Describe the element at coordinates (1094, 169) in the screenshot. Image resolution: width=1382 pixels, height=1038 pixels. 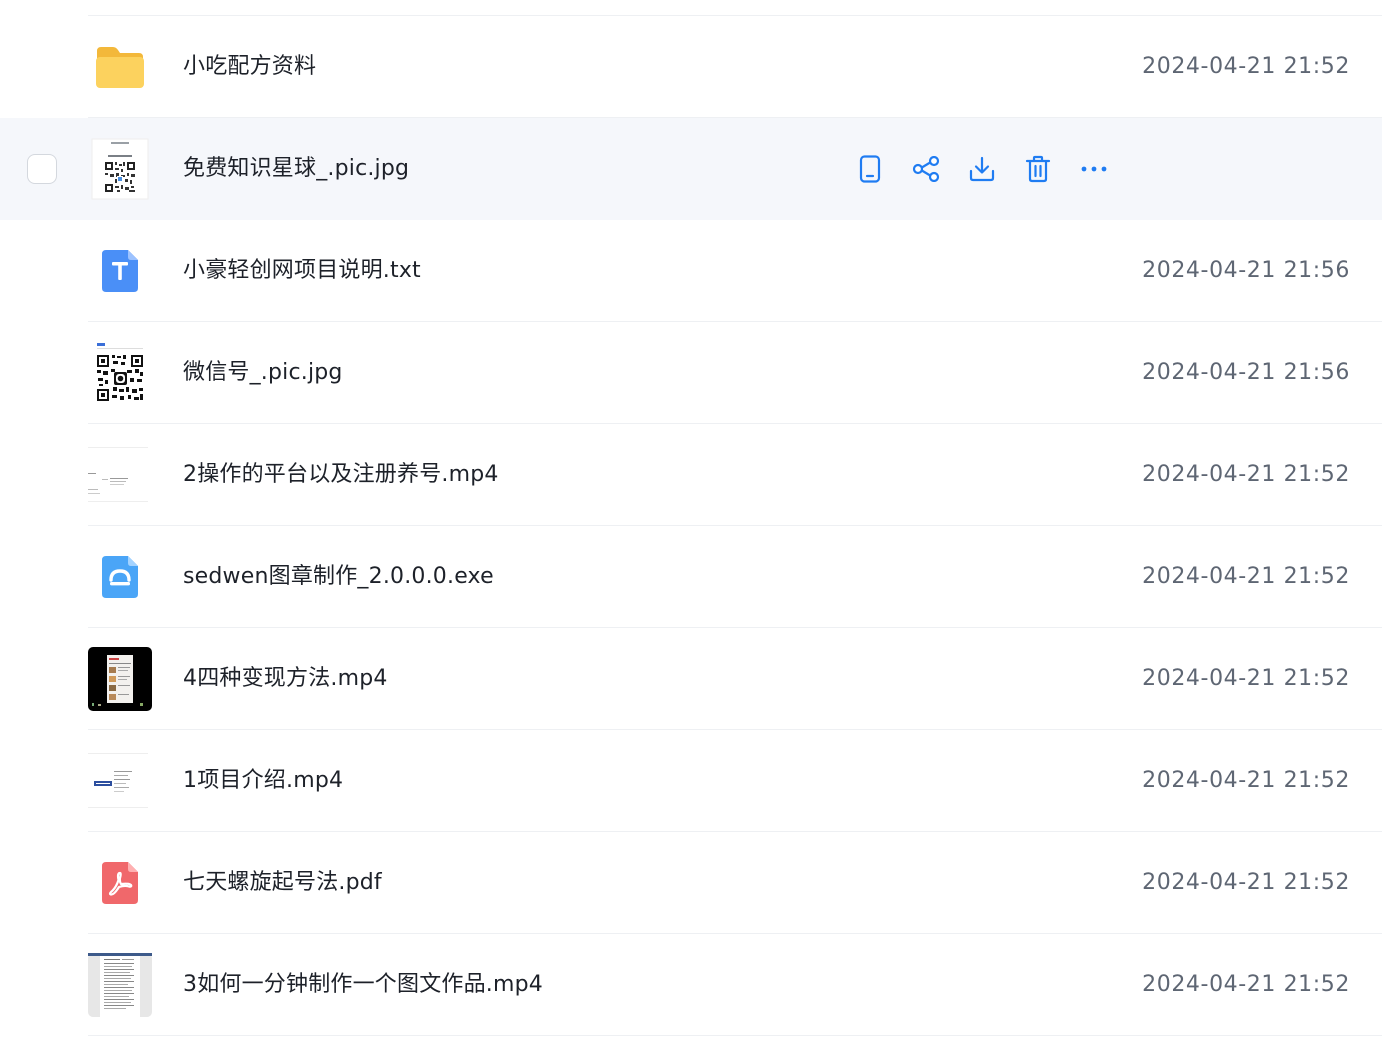
I see `more-icon` at that location.